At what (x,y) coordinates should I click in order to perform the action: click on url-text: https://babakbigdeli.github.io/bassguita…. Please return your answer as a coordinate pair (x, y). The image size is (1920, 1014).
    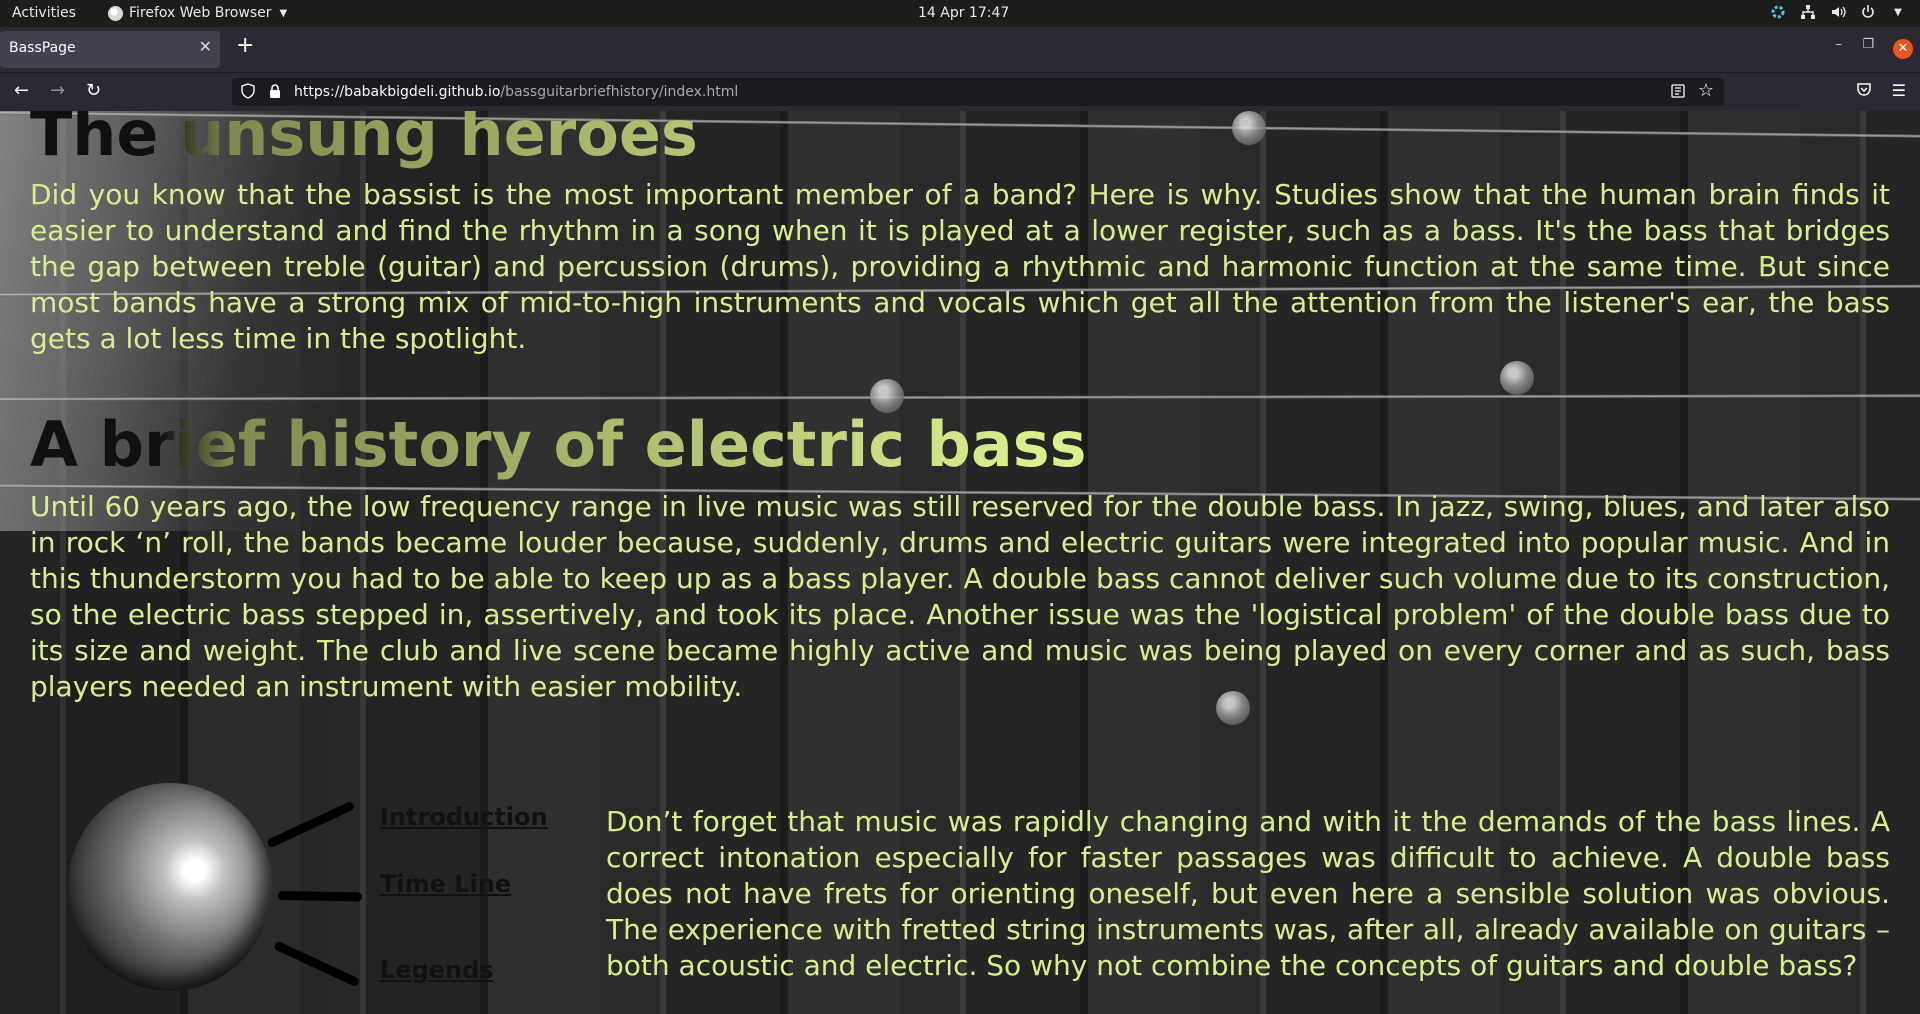
    Looking at the image, I should click on (516, 92).